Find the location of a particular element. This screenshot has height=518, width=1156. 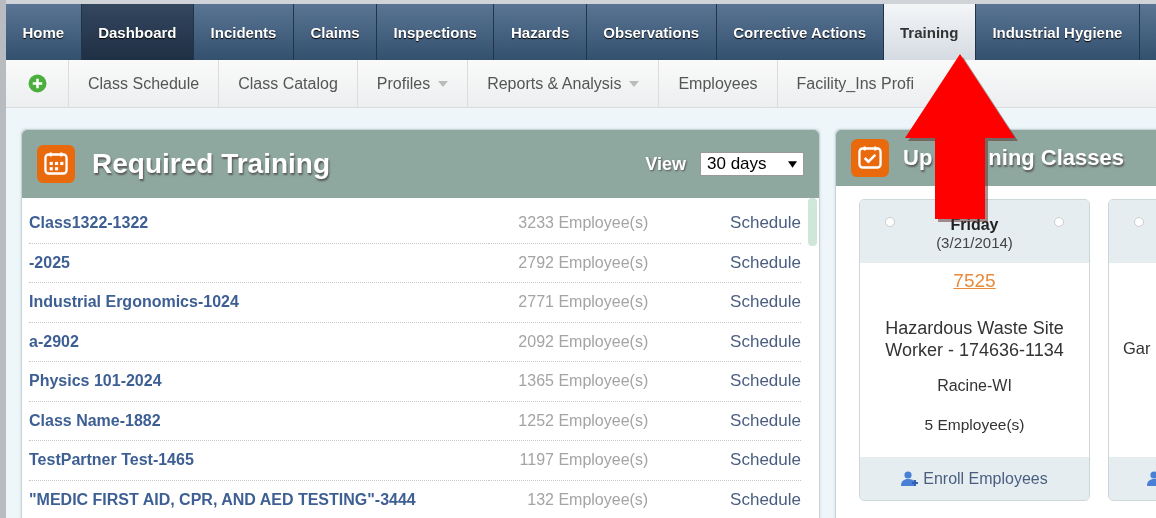

class-description: Hazardous Waste Site Worker - 174636-1134 is located at coordinates (974, 339).